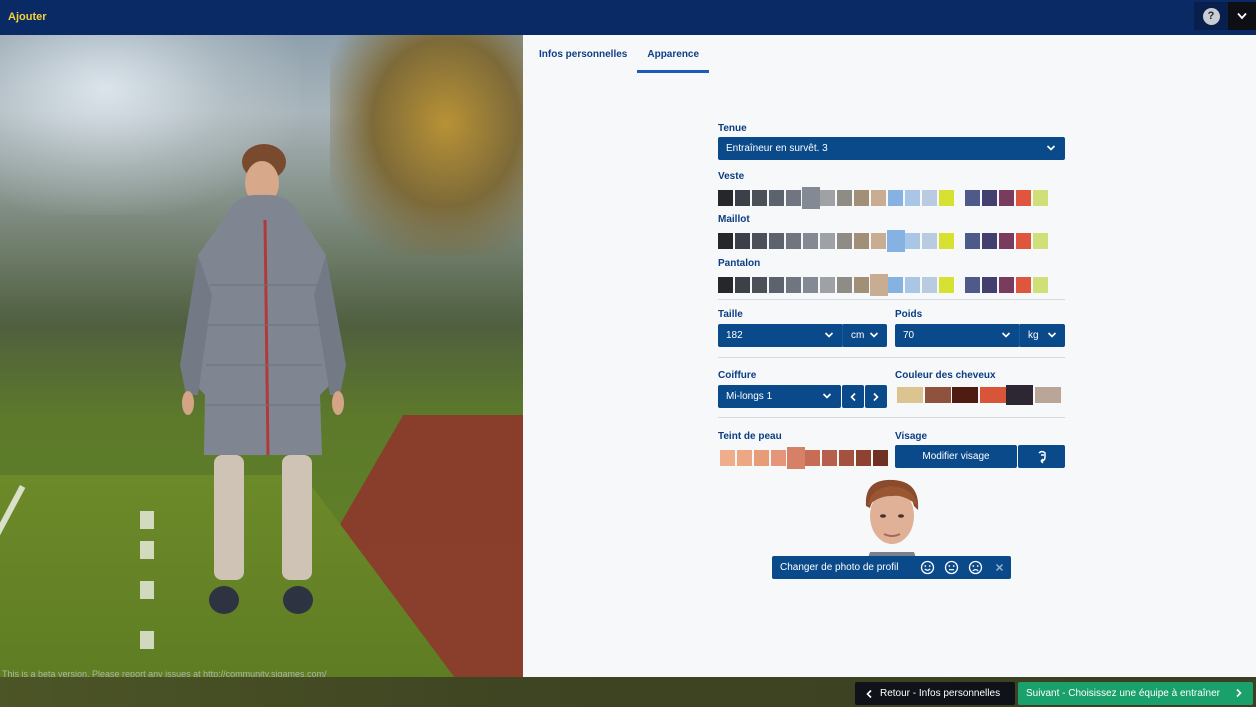 This screenshot has height=707, width=1256. I want to click on height-value-dropdown: 182, so click(780, 335).